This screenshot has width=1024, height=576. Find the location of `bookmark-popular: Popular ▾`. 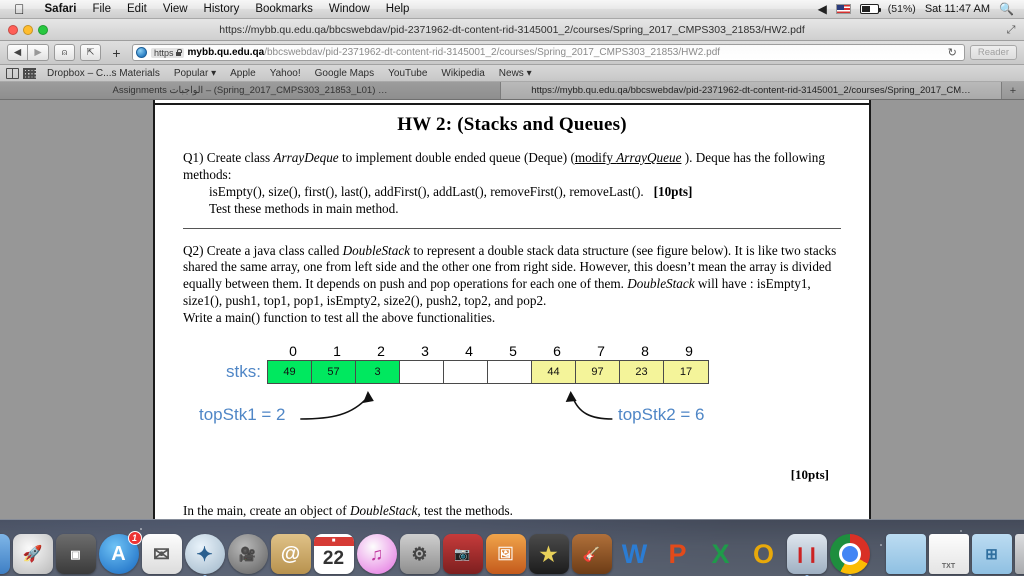

bookmark-popular: Popular ▾ is located at coordinates (195, 73).